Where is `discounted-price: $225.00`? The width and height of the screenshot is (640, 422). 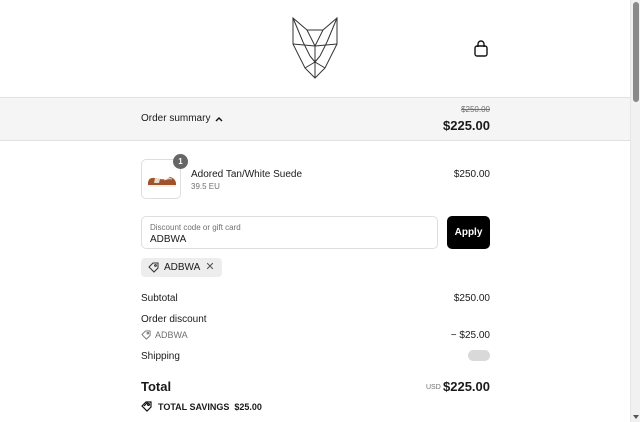
discounted-price: $225.00 is located at coordinates (466, 125).